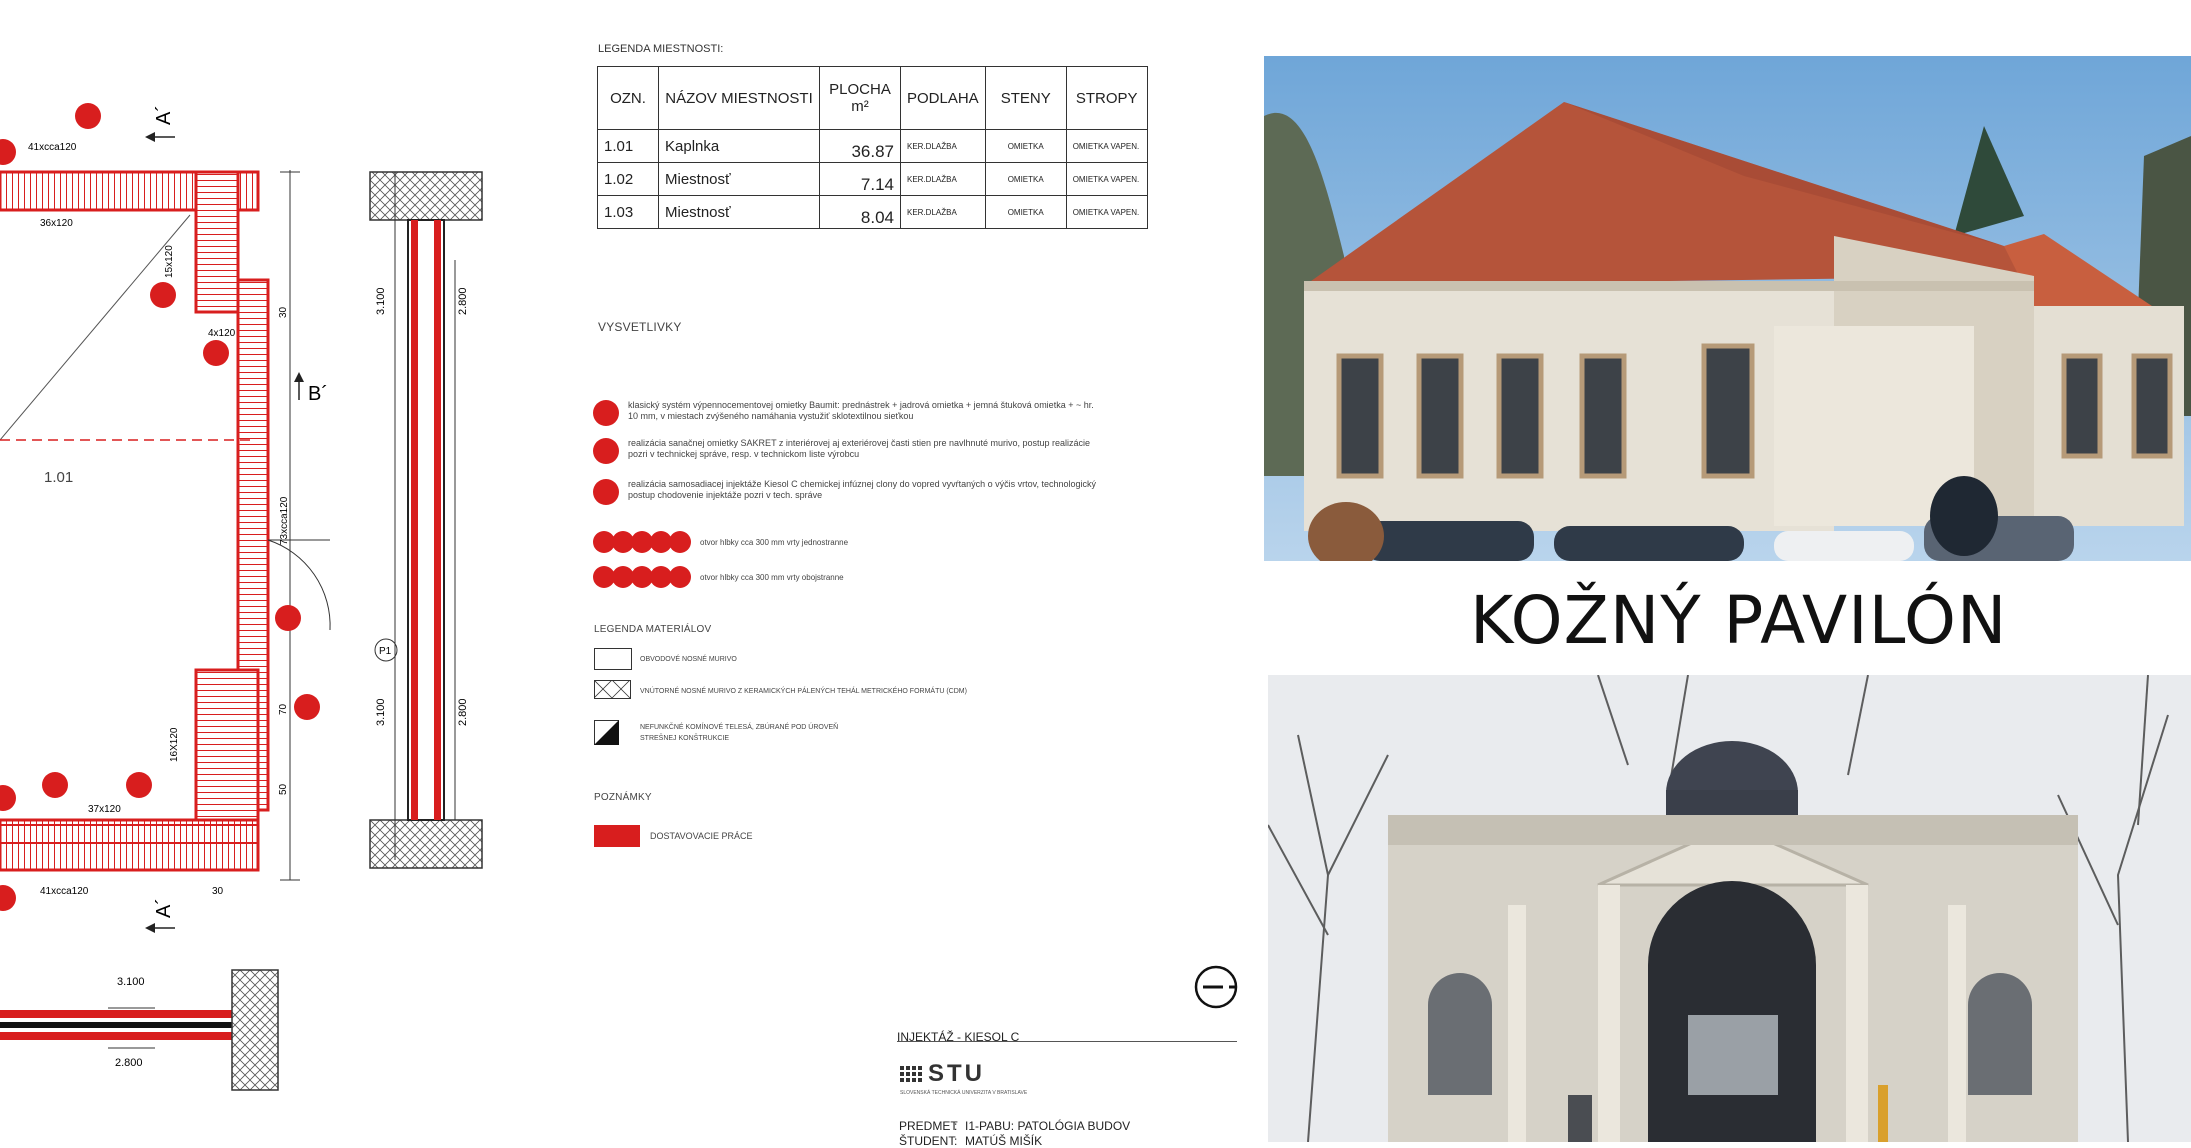 The height and width of the screenshot is (1148, 2191). I want to click on wall-right-lower, so click(227, 745).